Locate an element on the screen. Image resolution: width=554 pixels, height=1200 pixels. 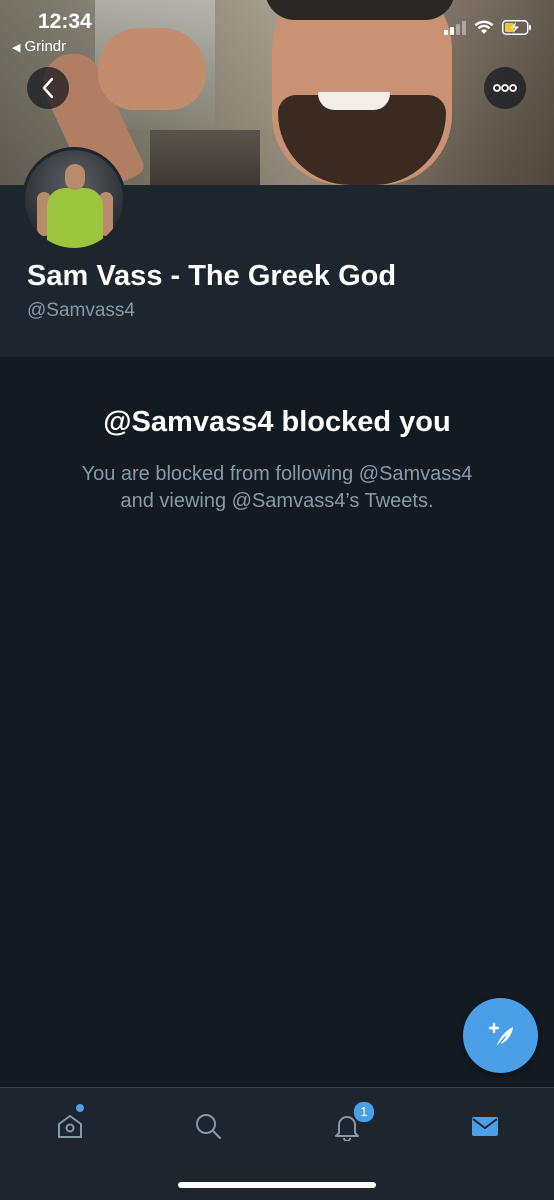
avatar is located at coordinates (74, 199).